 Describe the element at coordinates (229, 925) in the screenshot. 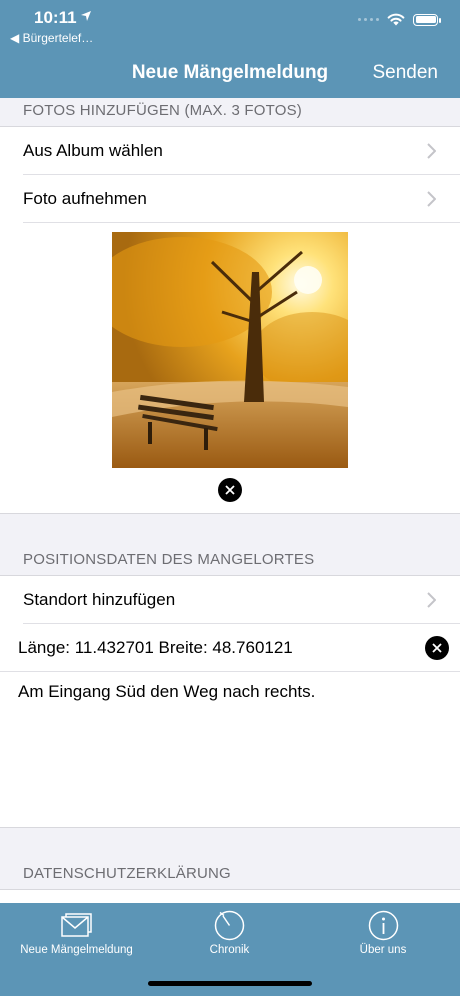

I see `history-icon` at that location.